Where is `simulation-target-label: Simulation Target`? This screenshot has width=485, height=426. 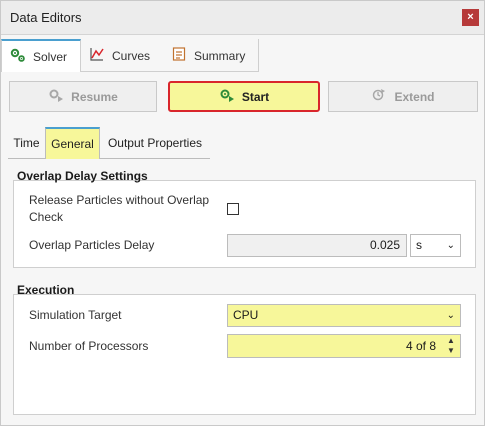 simulation-target-label: Simulation Target is located at coordinates (75, 315).